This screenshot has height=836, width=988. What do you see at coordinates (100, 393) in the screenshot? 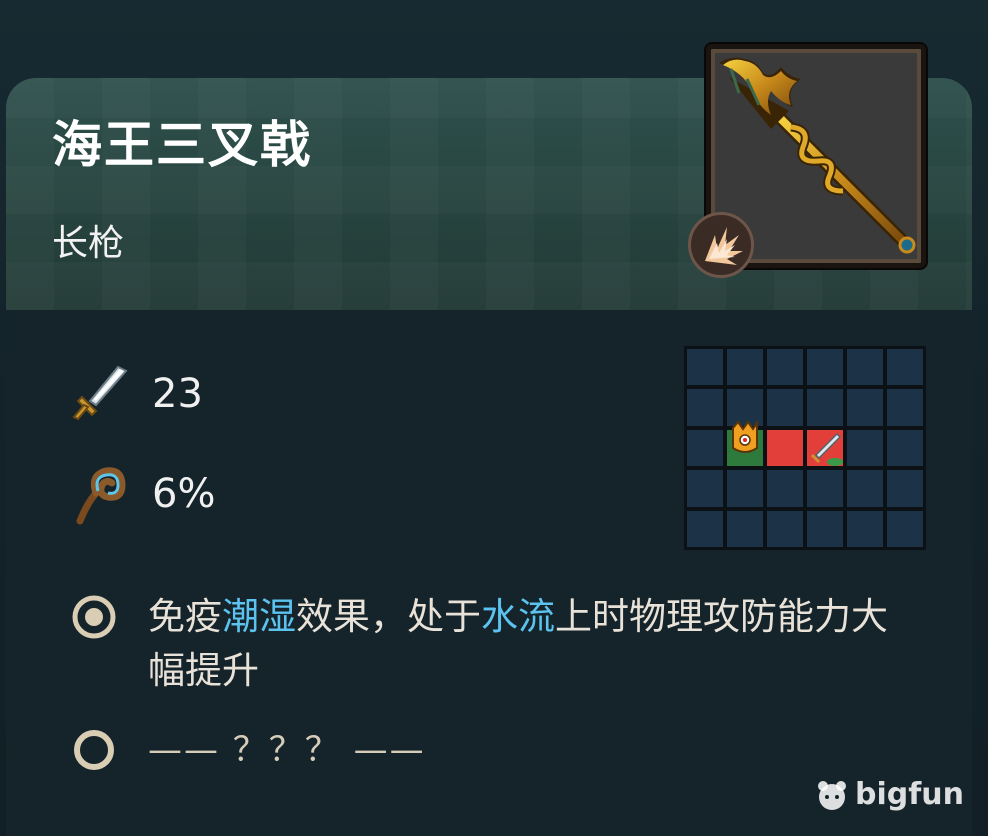
I see `sword-icon` at bounding box center [100, 393].